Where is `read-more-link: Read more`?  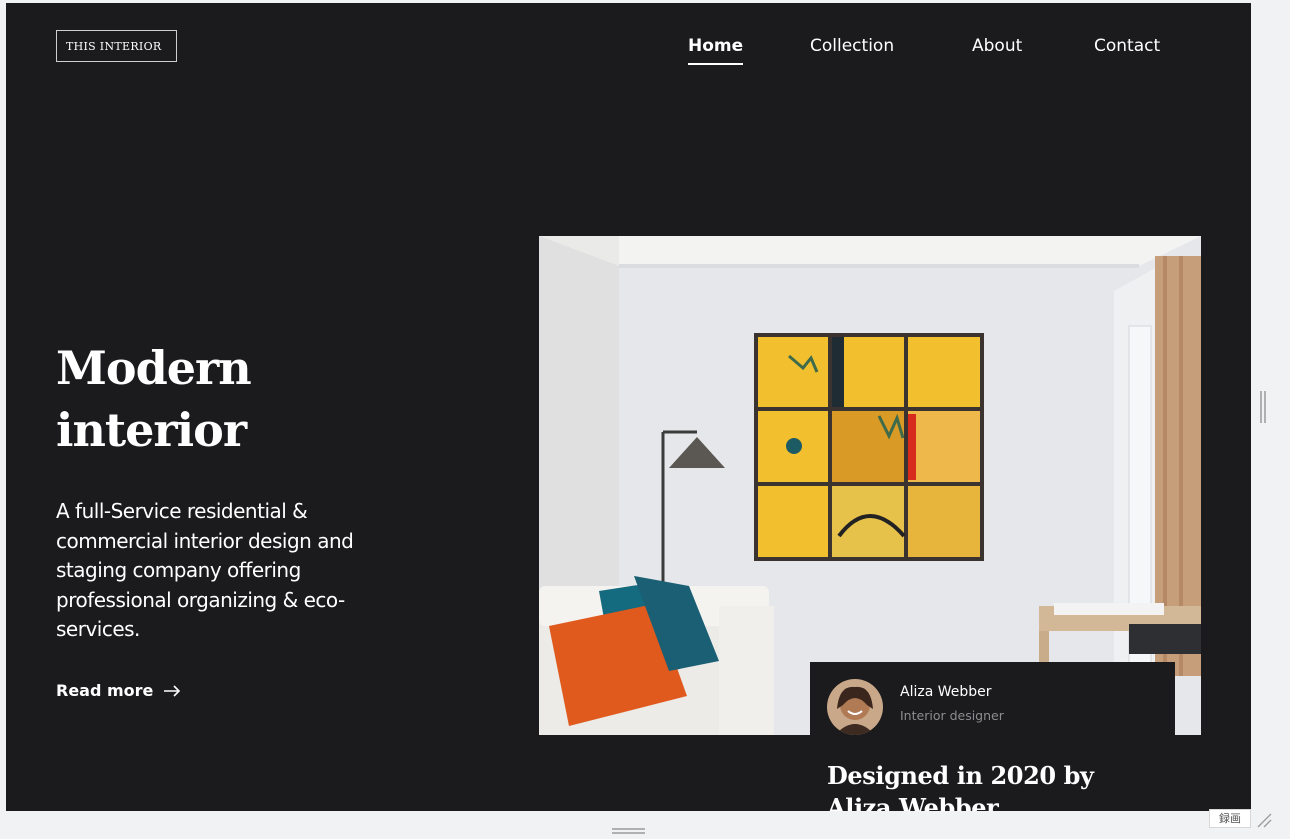 read-more-link: Read more is located at coordinates (118, 691).